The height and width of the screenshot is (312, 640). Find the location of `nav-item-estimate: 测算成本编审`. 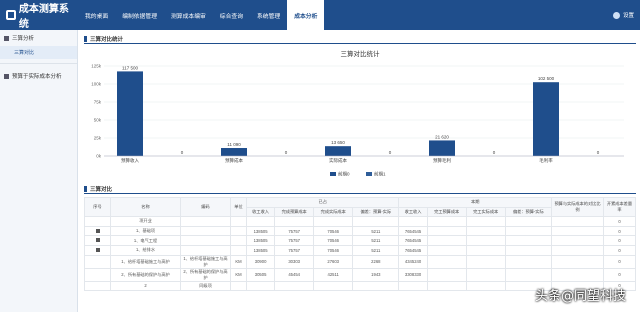

nav-item-estimate: 测算成本编审 is located at coordinates (188, 15).